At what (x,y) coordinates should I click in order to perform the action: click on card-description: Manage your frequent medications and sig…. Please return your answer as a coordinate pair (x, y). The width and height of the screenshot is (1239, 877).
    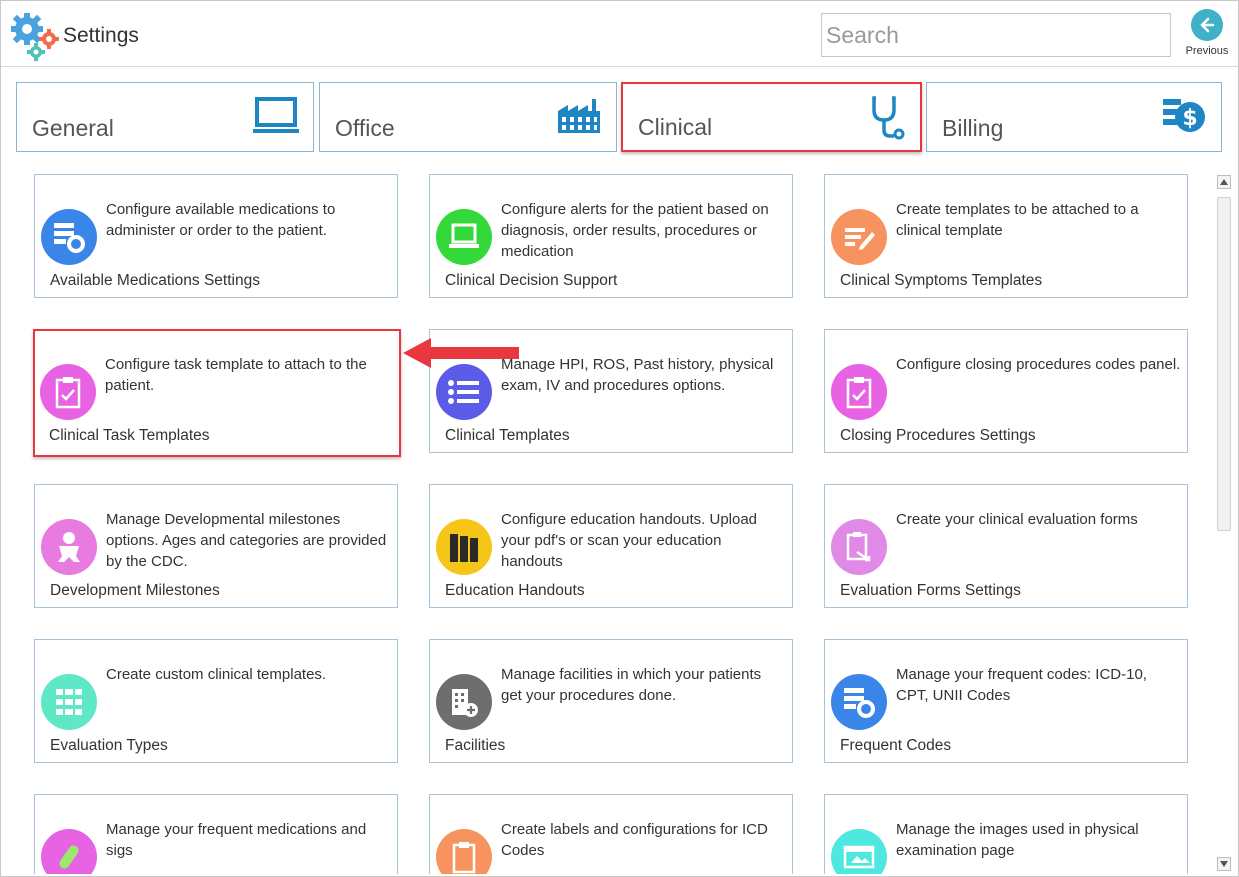
    Looking at the image, I should click on (236, 840).